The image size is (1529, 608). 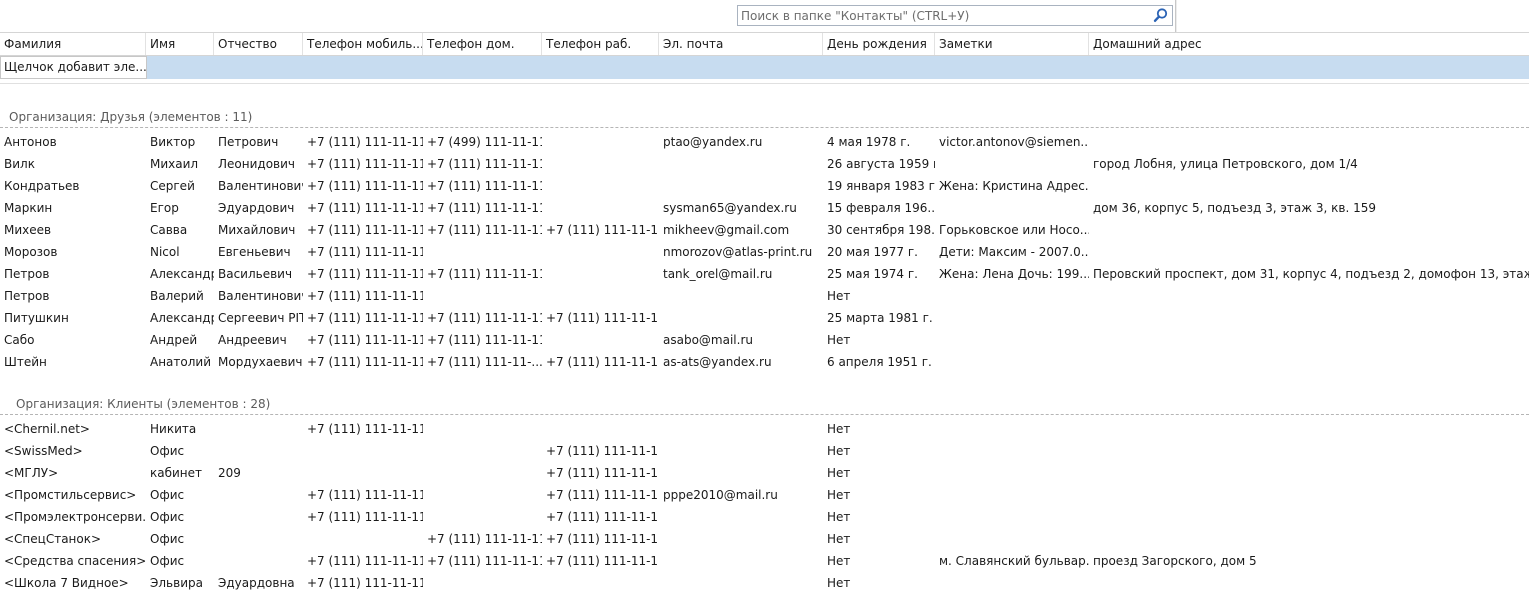 What do you see at coordinates (42, 186) in the screenshot?
I see `cell-last-name: Кондратьев` at bounding box center [42, 186].